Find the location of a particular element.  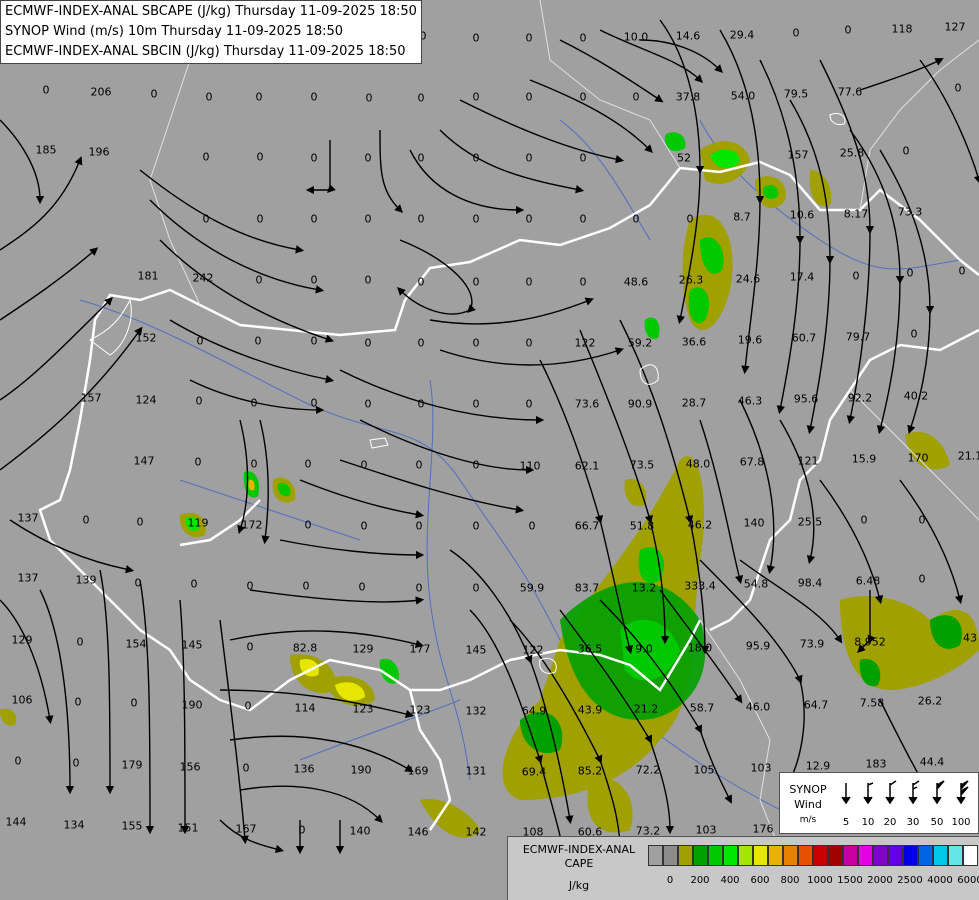

cape-value-label: 29.4 is located at coordinates (742, 35).